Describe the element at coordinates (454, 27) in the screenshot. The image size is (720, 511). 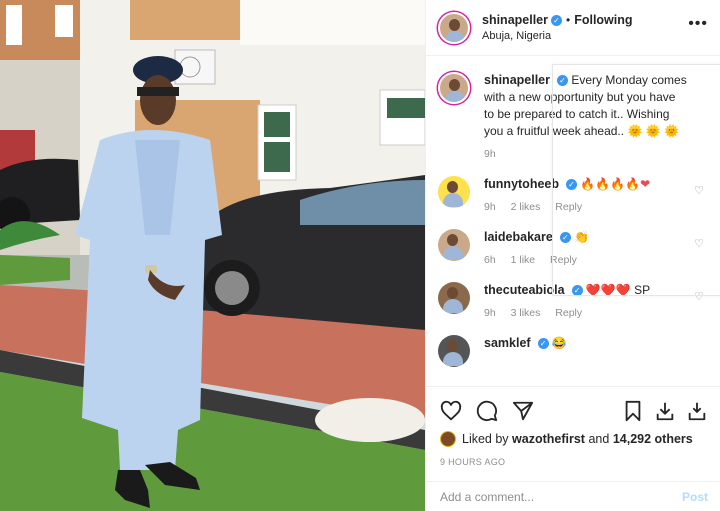
I see `author-avatar` at that location.